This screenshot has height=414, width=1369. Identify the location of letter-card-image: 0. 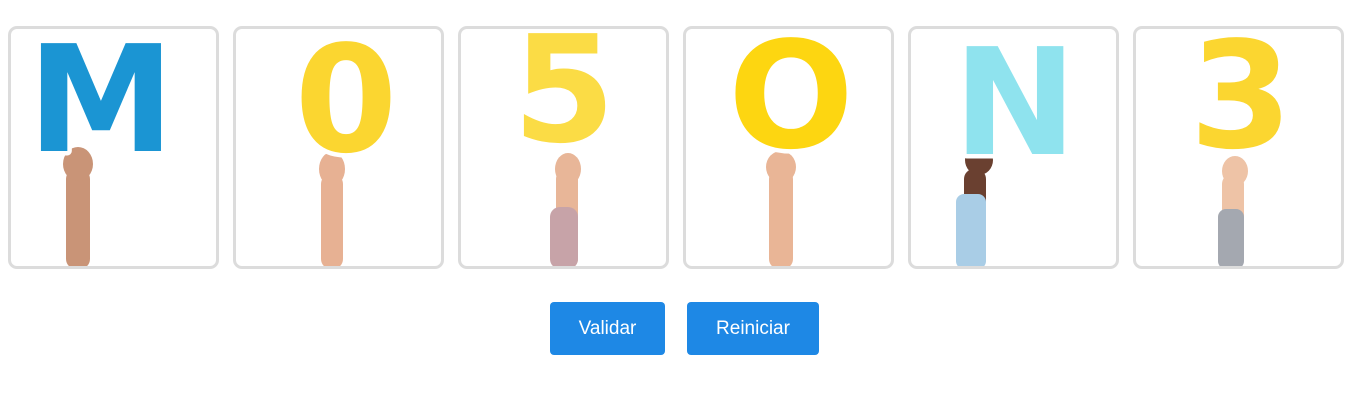
(346, 147).